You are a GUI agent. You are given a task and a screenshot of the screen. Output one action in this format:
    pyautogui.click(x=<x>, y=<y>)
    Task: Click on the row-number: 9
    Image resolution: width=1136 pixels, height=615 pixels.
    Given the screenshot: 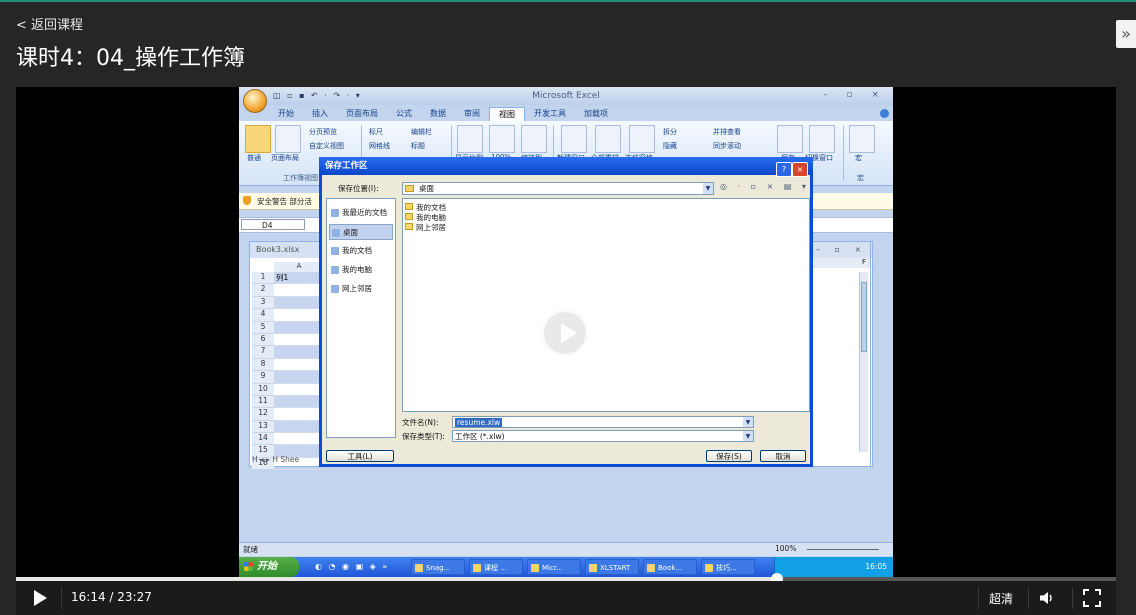 What is the action you would take?
    pyautogui.click(x=263, y=377)
    